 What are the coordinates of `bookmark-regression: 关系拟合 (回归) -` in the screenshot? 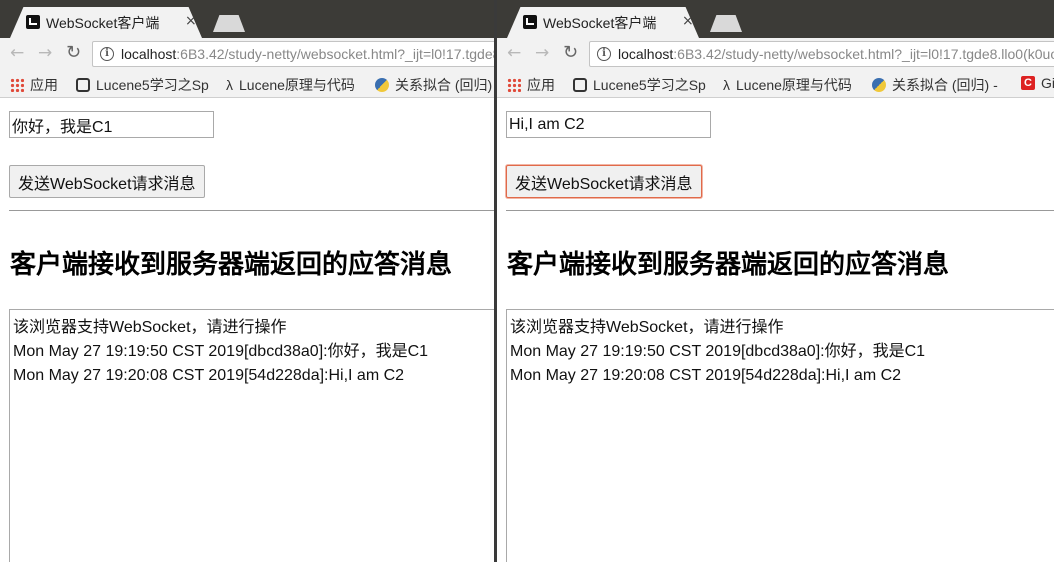 It's located at (941, 85).